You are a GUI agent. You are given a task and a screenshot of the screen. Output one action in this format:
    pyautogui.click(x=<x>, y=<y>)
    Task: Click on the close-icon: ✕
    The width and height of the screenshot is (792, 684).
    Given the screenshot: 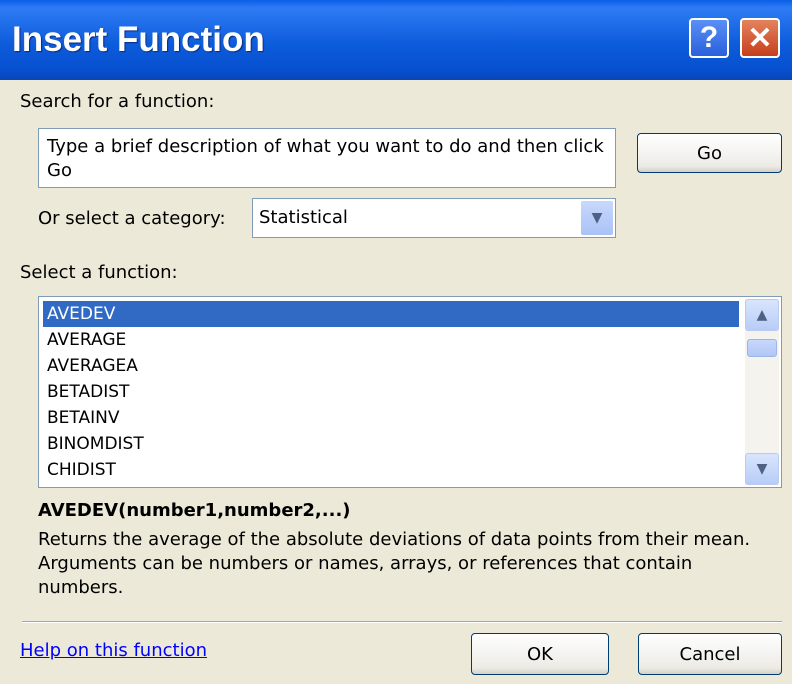 What is the action you would take?
    pyautogui.click(x=760, y=38)
    